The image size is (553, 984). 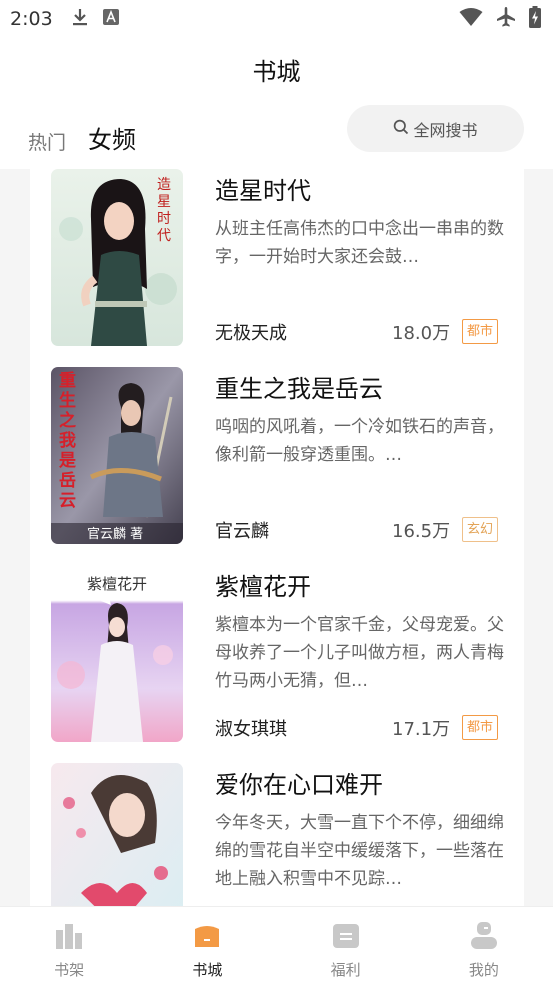 I want to click on book-title: 紫檀花开, so click(x=263, y=584).